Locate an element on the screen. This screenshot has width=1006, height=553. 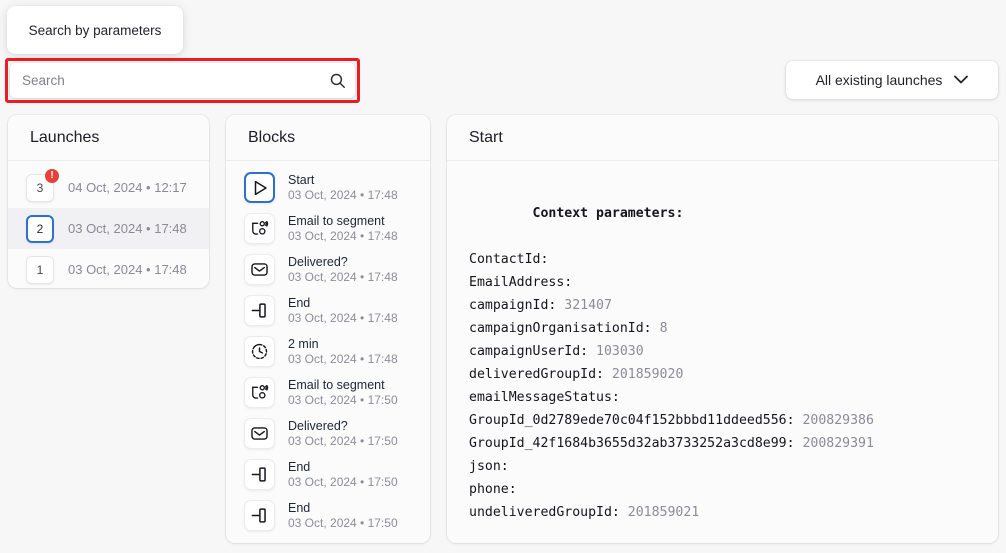
context-parameter-row: deliveredGroupId: 201859020 is located at coordinates (733, 374).